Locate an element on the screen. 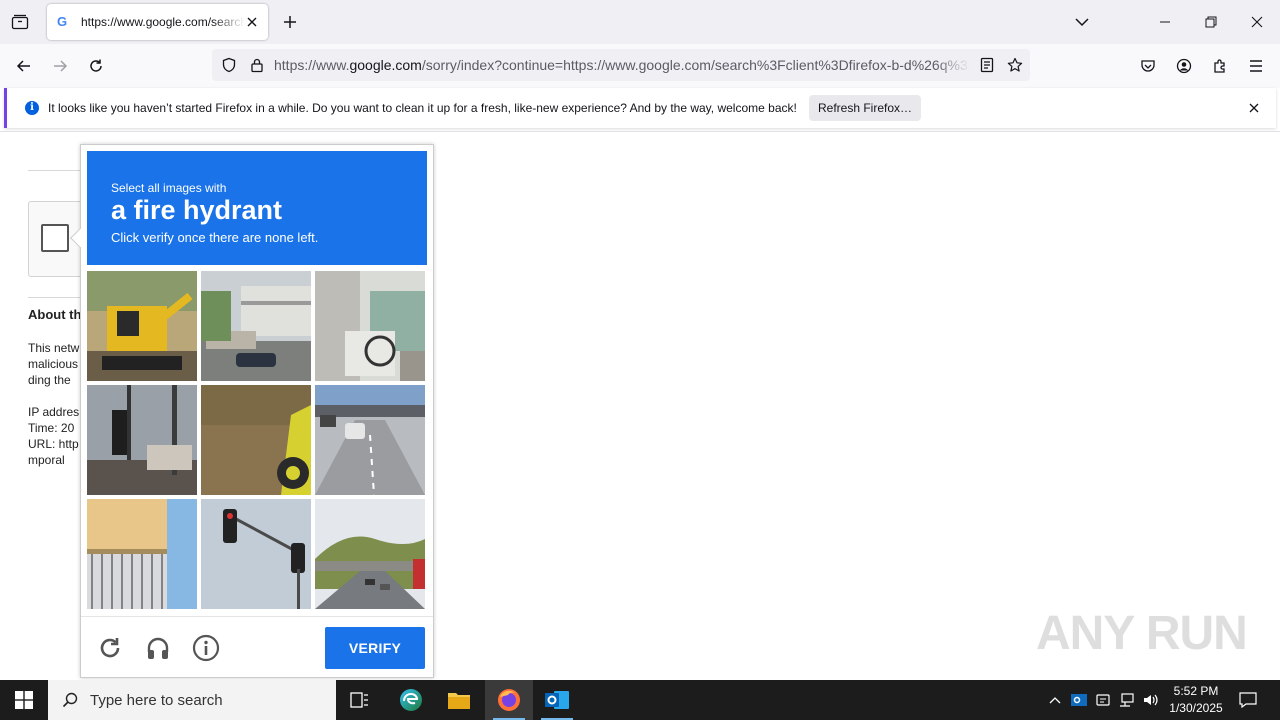  captcha-tile-balcony-railing is located at coordinates (142, 554).